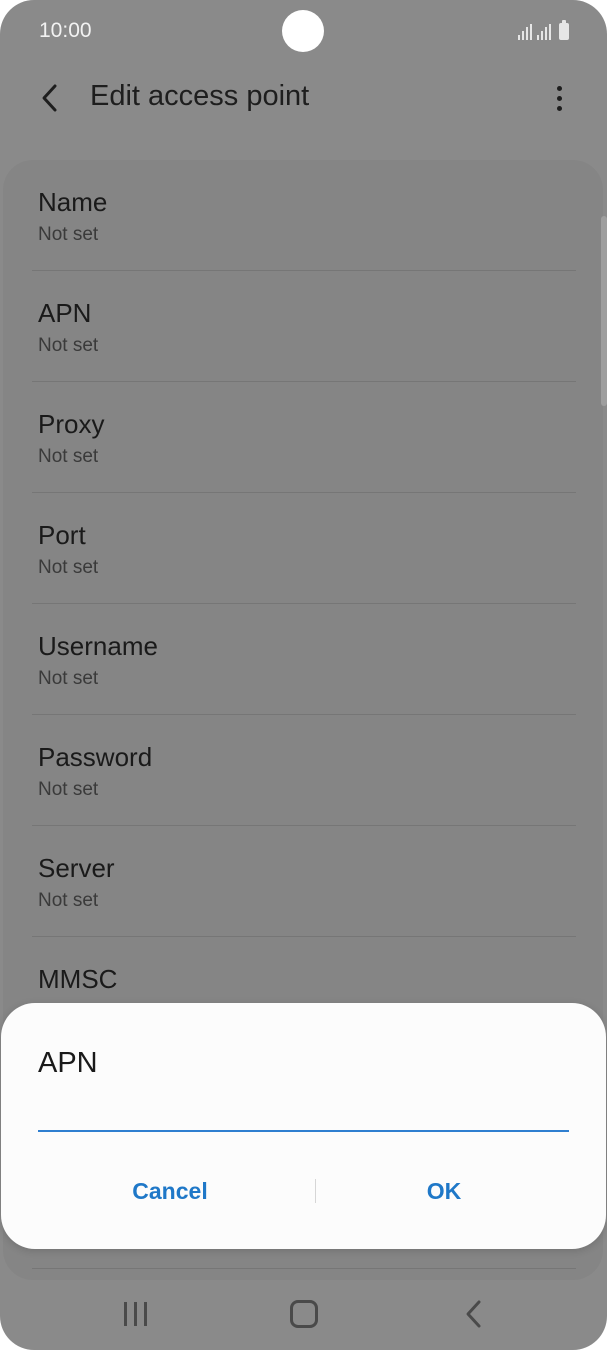  Describe the element at coordinates (559, 88) in the screenshot. I see `more-vertical-icon` at that location.